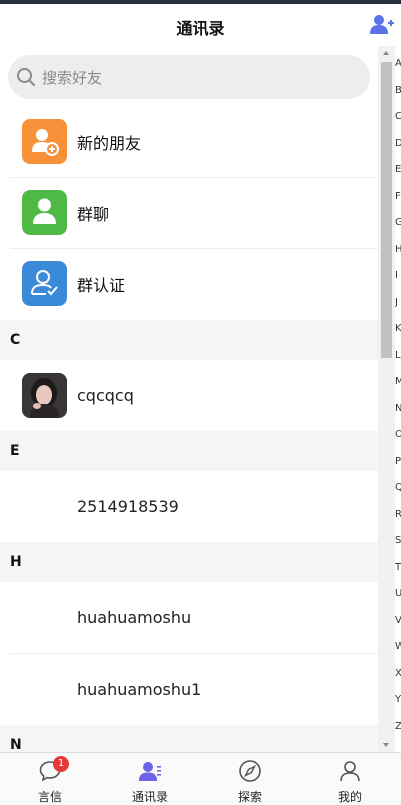 The width and height of the screenshot is (401, 805). Describe the element at coordinates (398, 488) in the screenshot. I see `index-letter: Q` at that location.